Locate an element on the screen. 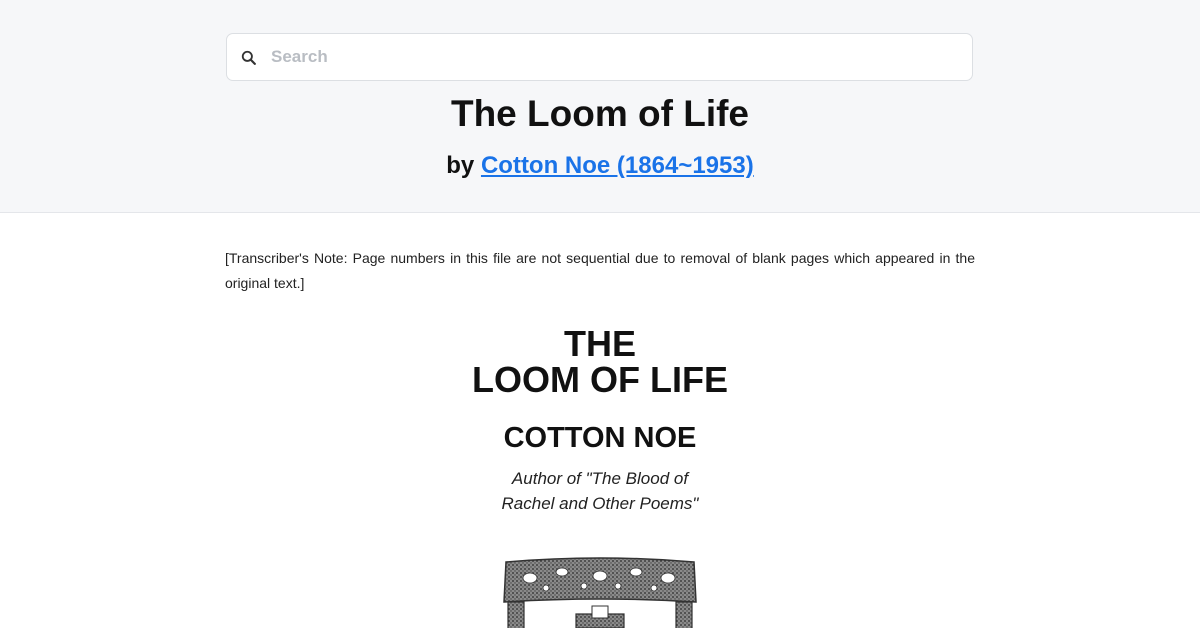 The height and width of the screenshot is (628, 1200). byline-prefix: by is located at coordinates (460, 165).